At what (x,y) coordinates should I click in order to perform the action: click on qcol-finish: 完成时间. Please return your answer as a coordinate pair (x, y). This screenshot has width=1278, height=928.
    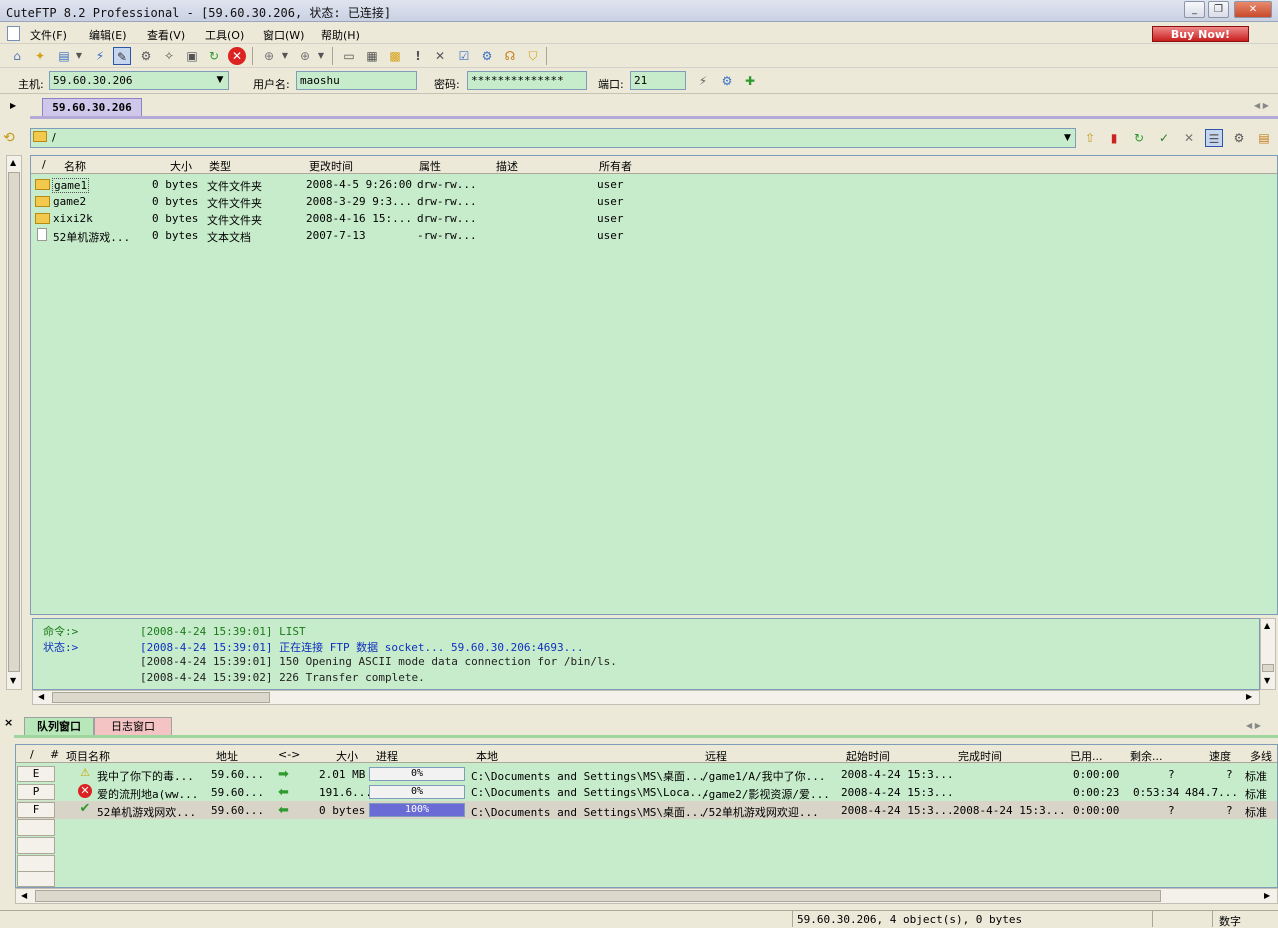
    Looking at the image, I should click on (980, 756).